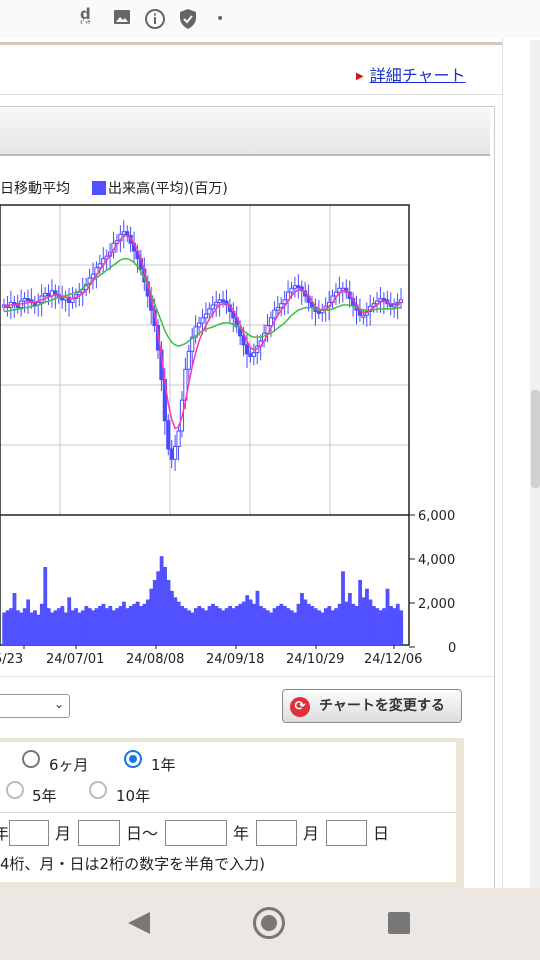  Describe the element at coordinates (139, 923) in the screenshot. I see `back-icon` at that location.